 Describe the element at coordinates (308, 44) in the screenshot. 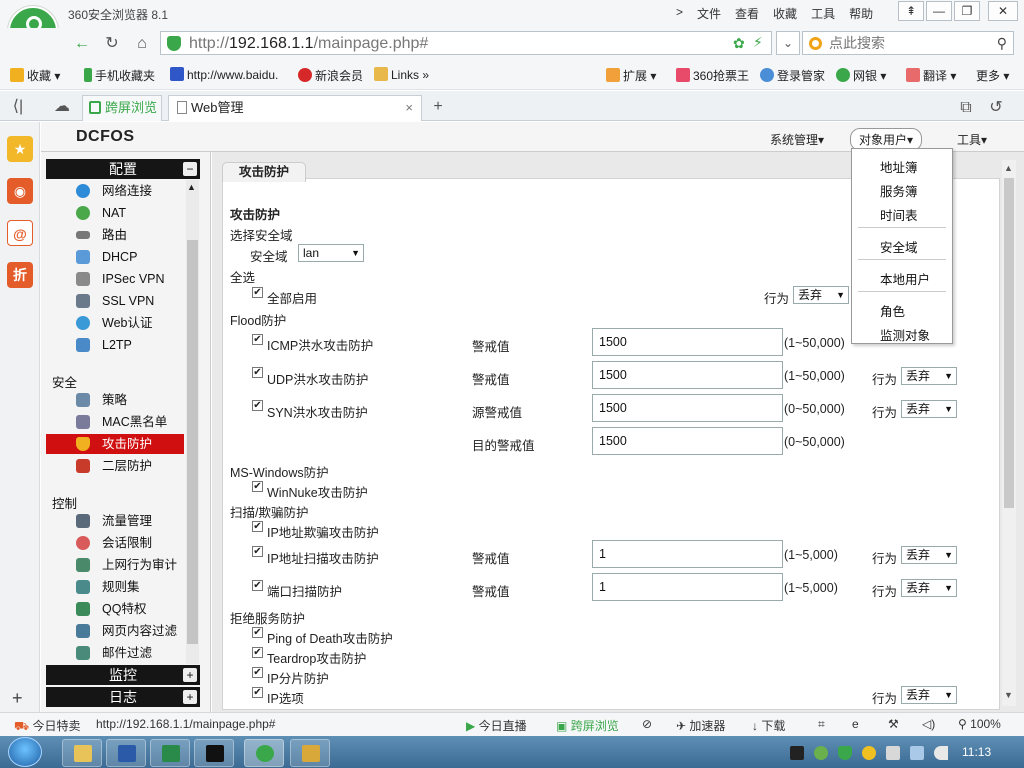

I see `address-url: http://192.168.1.1/mainpage.php#` at that location.